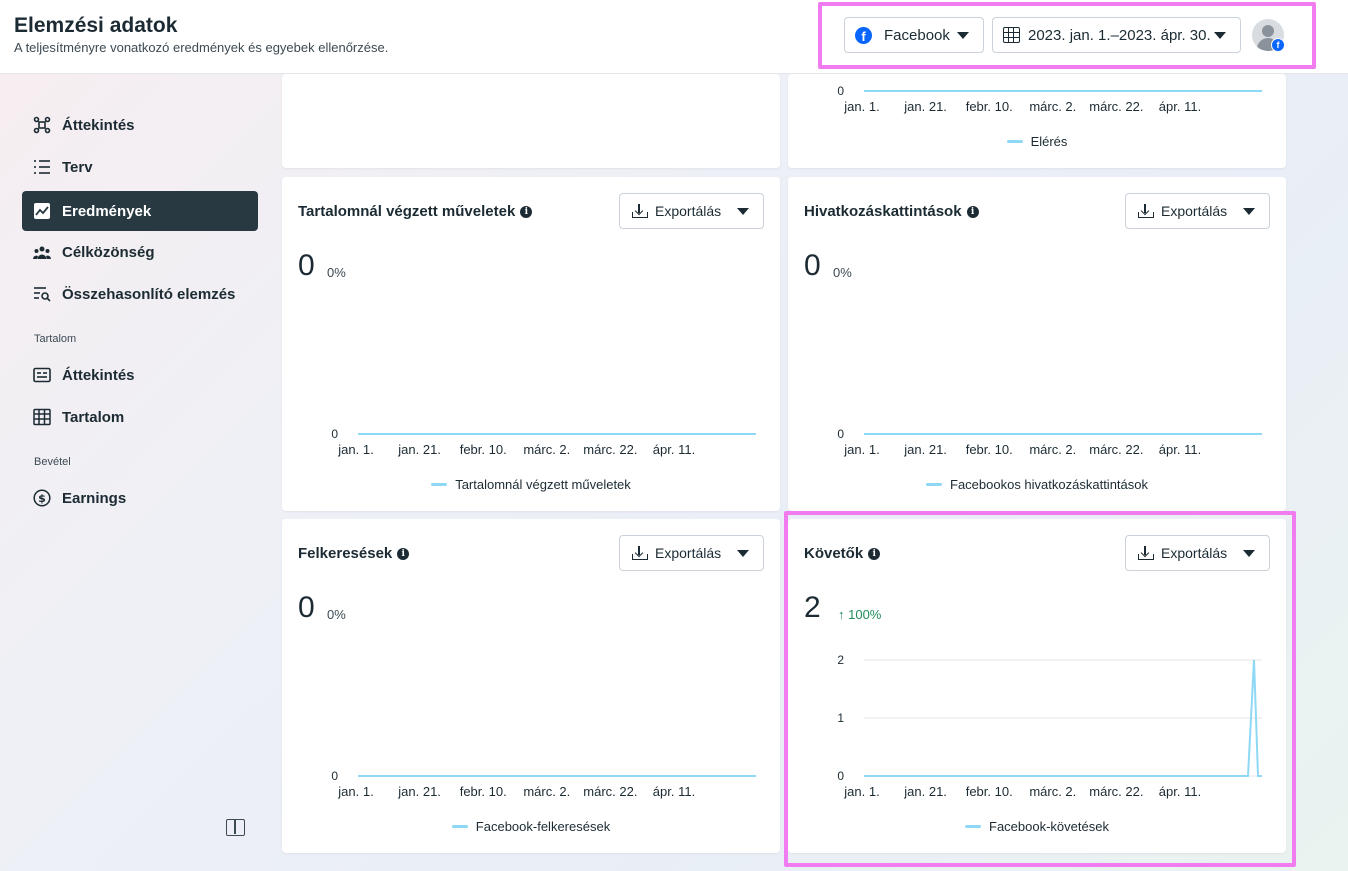 Image resolution: width=1348 pixels, height=871 pixels. Describe the element at coordinates (140, 125) in the screenshot. I see `sidebar-item-overview: Áttekintés` at that location.